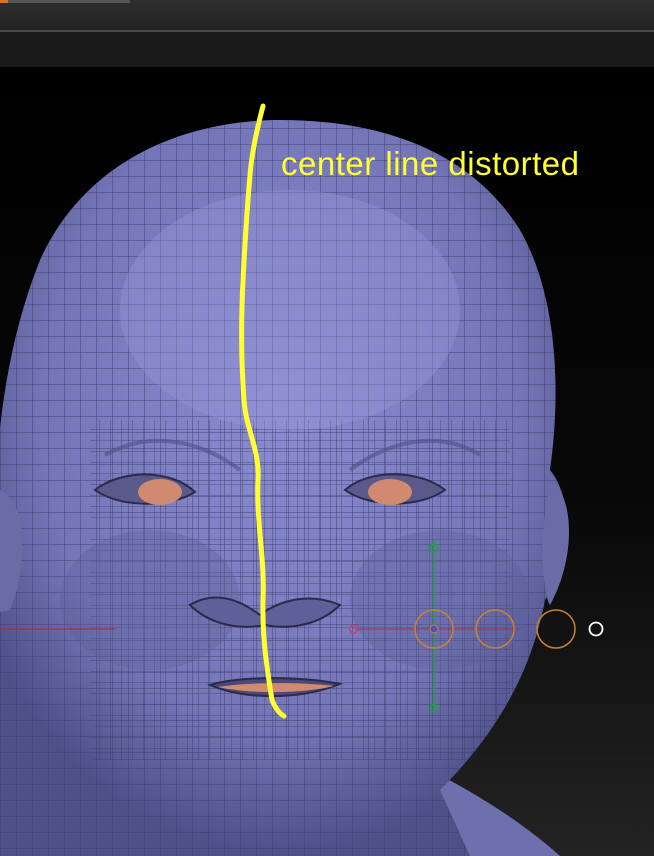  What do you see at coordinates (327, 15) in the screenshot?
I see `app-title-bar` at bounding box center [327, 15].